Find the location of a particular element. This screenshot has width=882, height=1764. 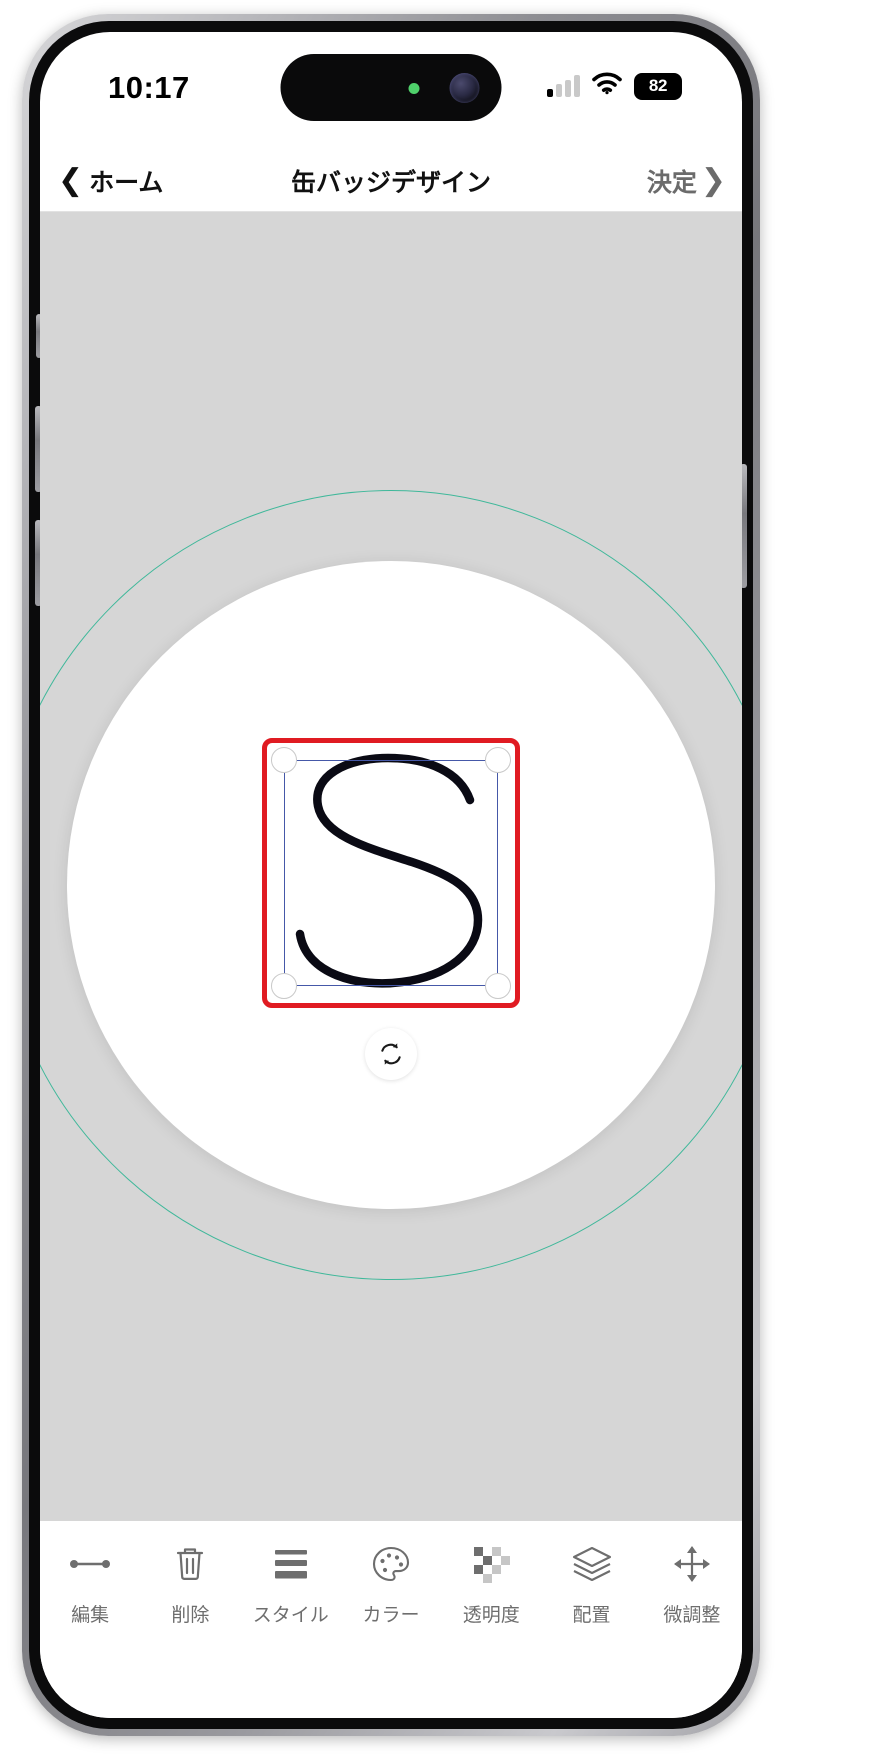

sensor-indicator-dot is located at coordinates (414, 88).